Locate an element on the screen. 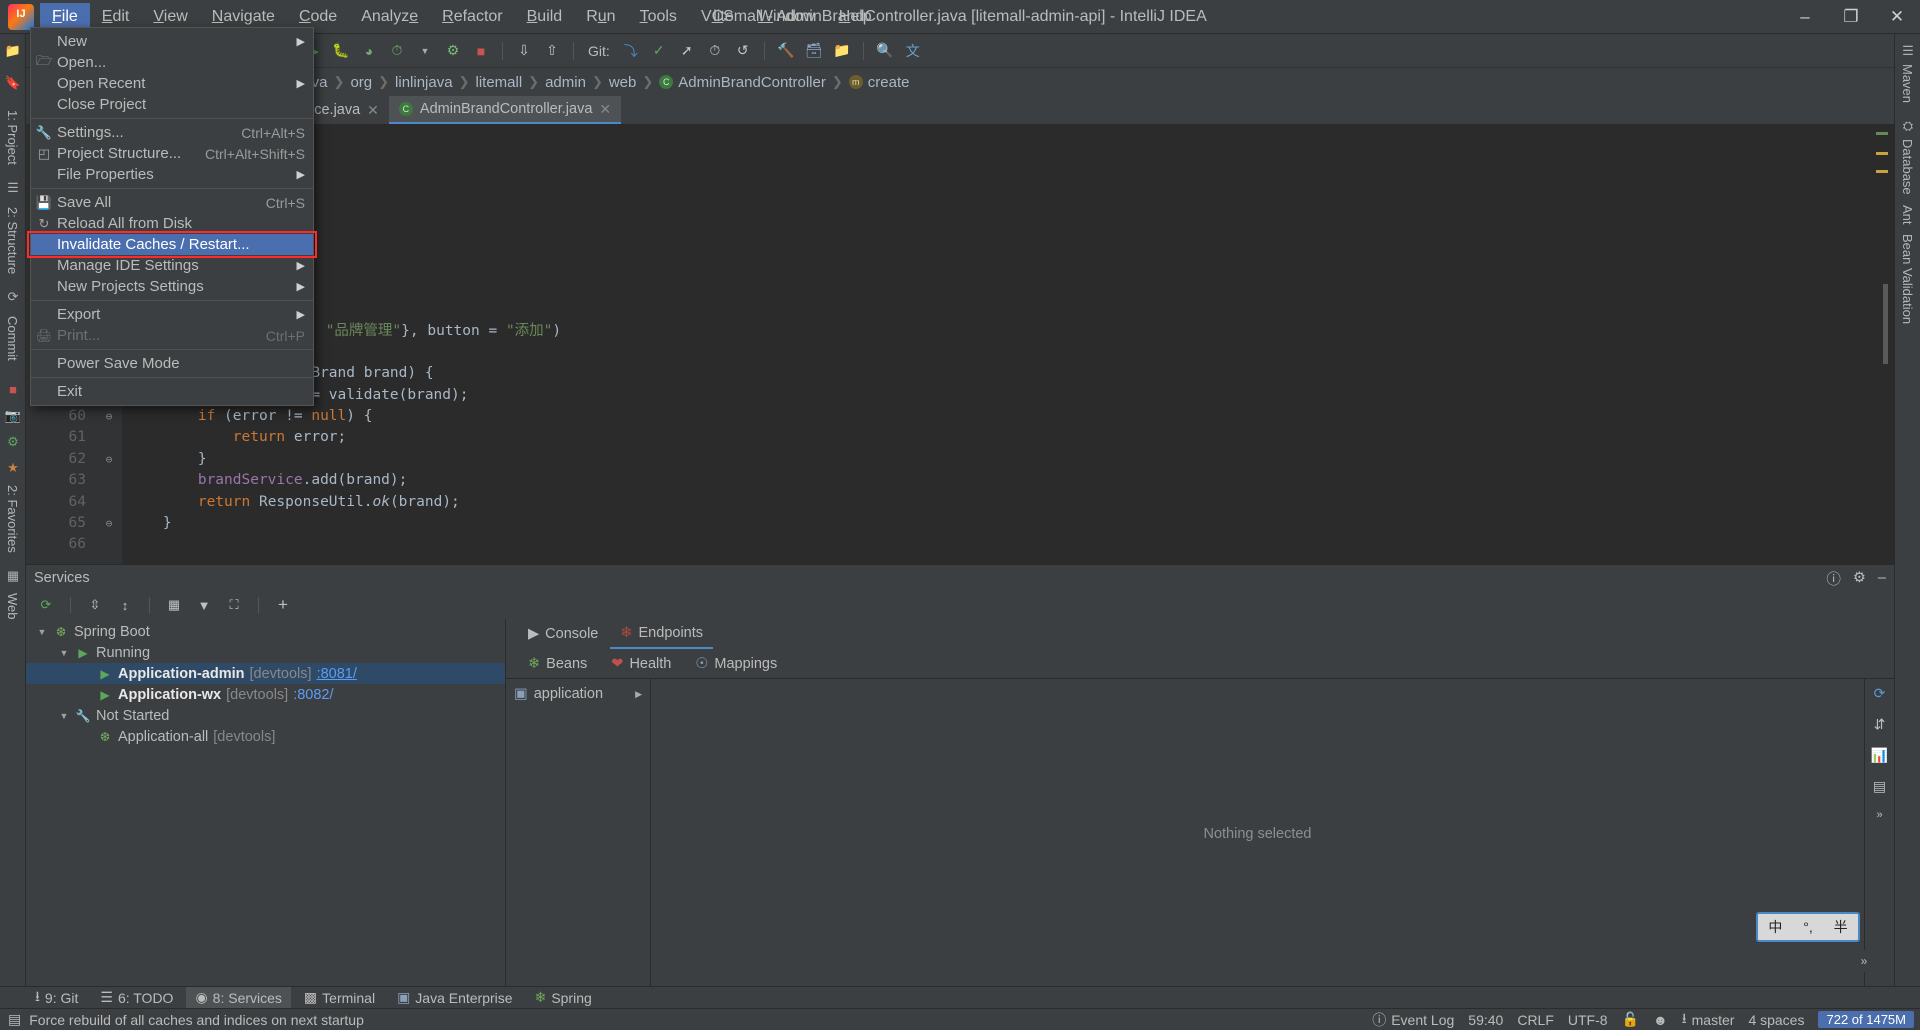 The width and height of the screenshot is (1920, 1030). list-item: ▣ application ▶ is located at coordinates (578, 694).